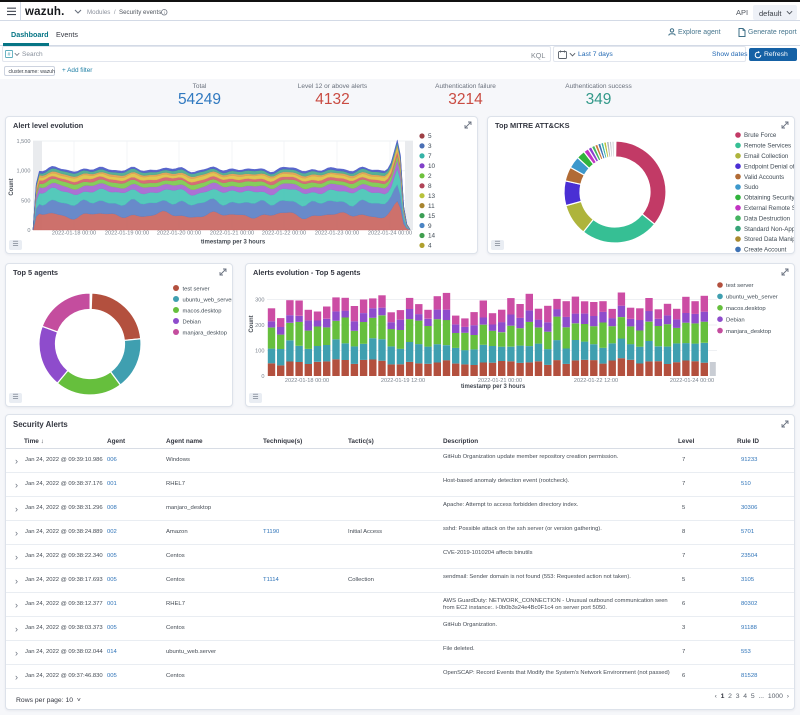  Describe the element at coordinates (179, 234) in the screenshot. I see `svg-text: 2022-01-20 00:00` at that location.